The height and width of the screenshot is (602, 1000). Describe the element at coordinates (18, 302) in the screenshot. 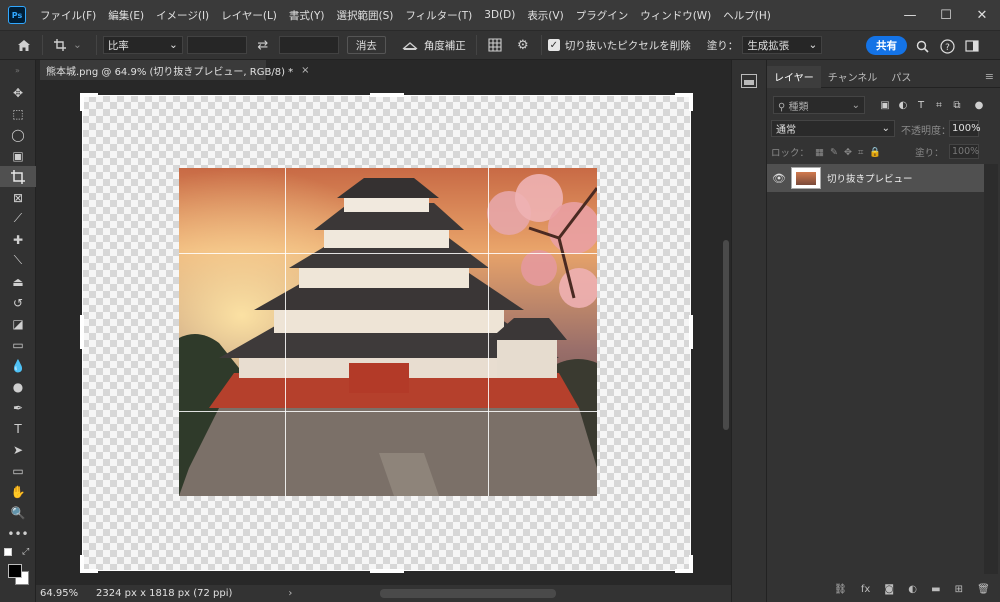

I see `history-brush-icon: ↺` at that location.